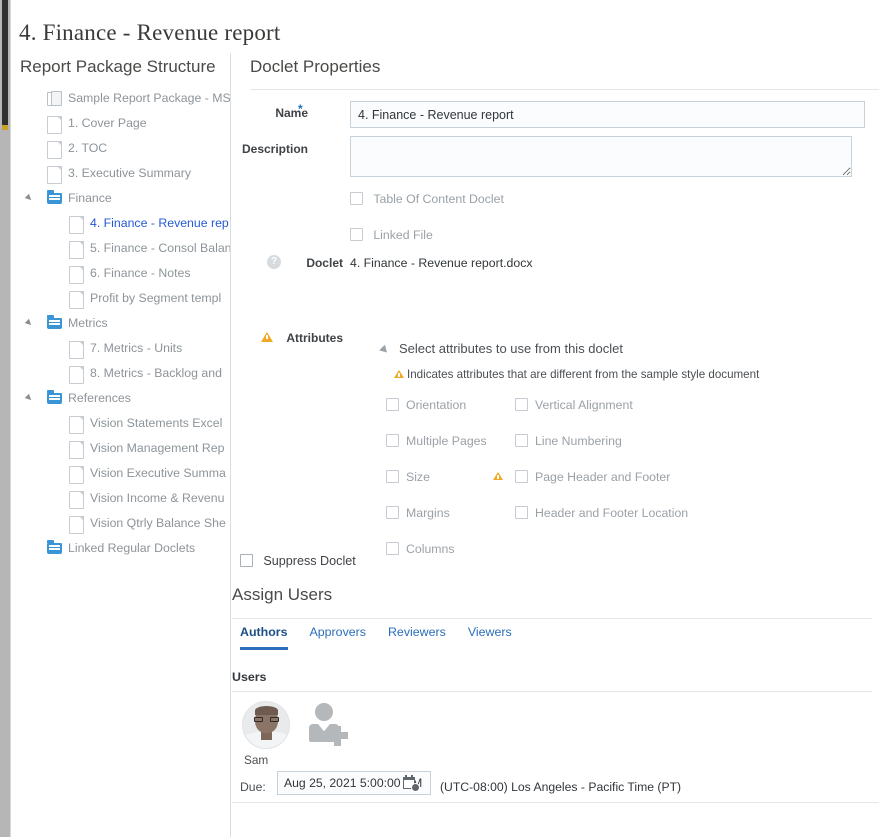  What do you see at coordinates (555, 802) in the screenshot?
I see `divider-bottom` at bounding box center [555, 802].